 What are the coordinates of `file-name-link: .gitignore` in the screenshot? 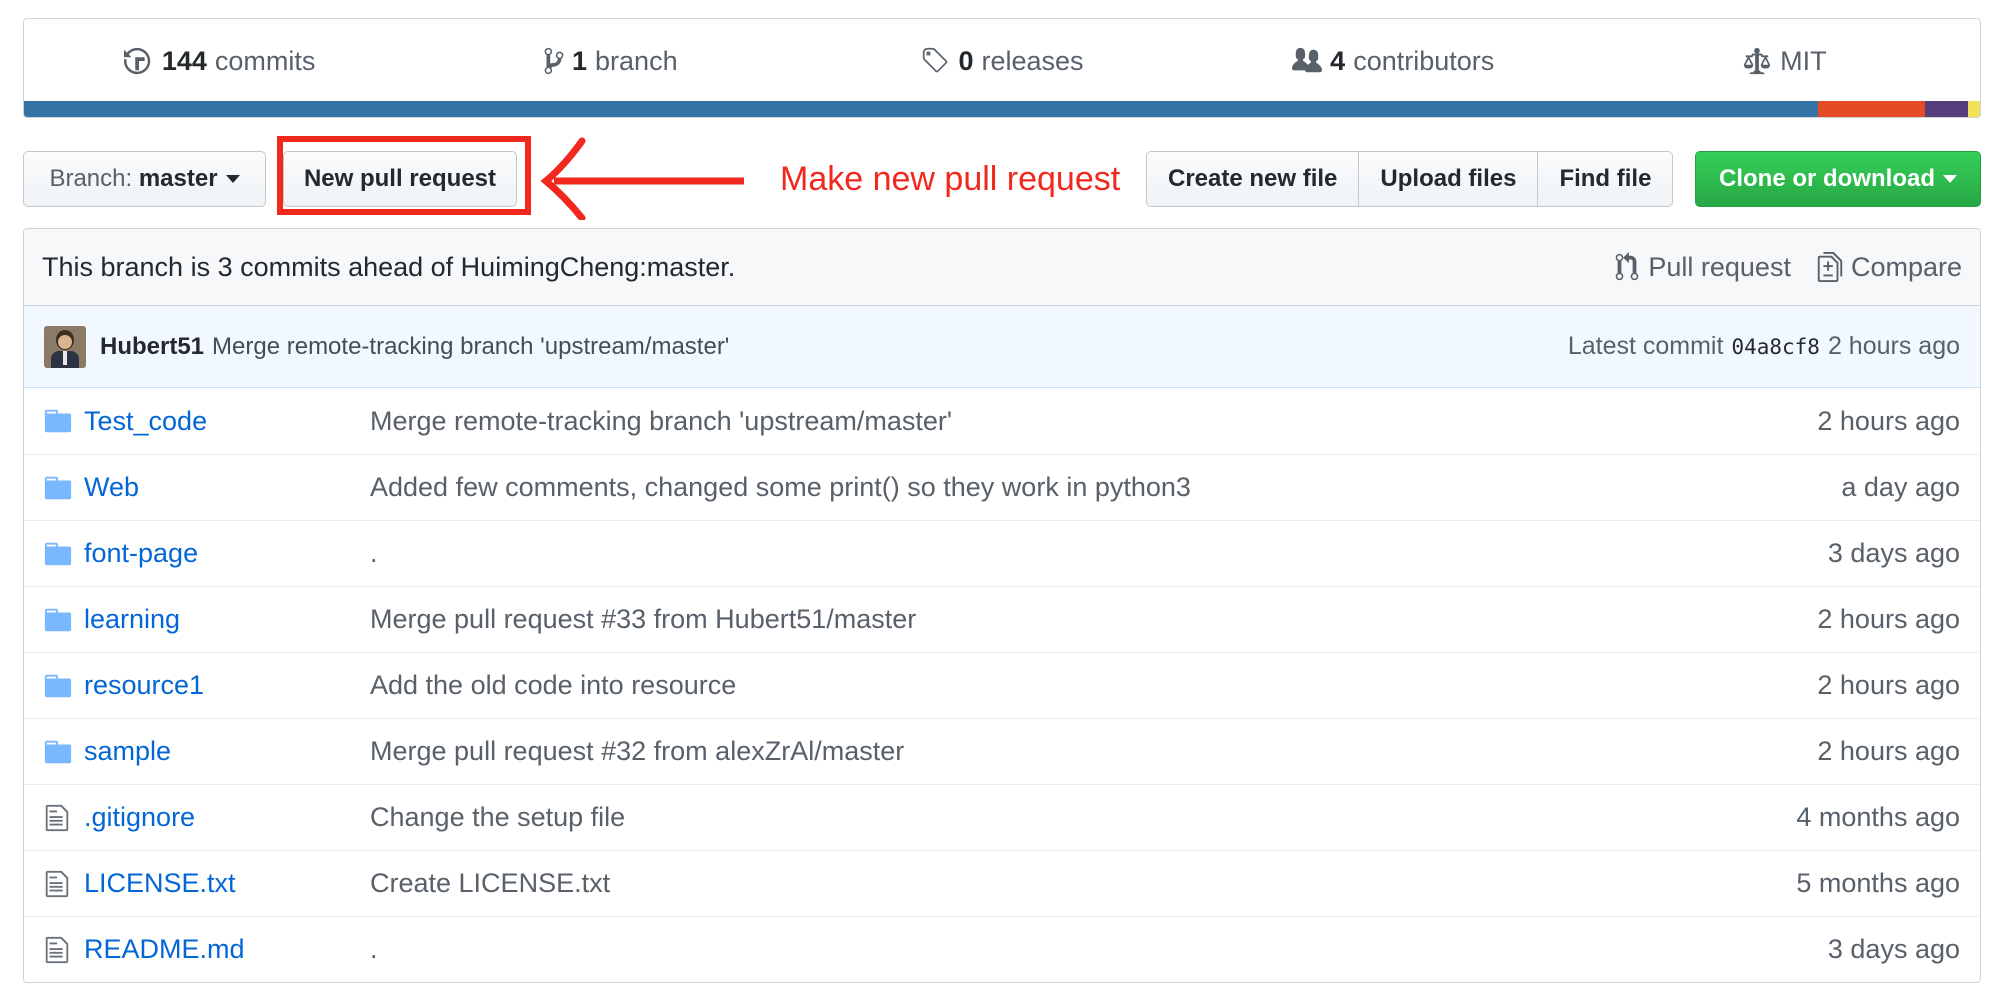 It's located at (227, 817).